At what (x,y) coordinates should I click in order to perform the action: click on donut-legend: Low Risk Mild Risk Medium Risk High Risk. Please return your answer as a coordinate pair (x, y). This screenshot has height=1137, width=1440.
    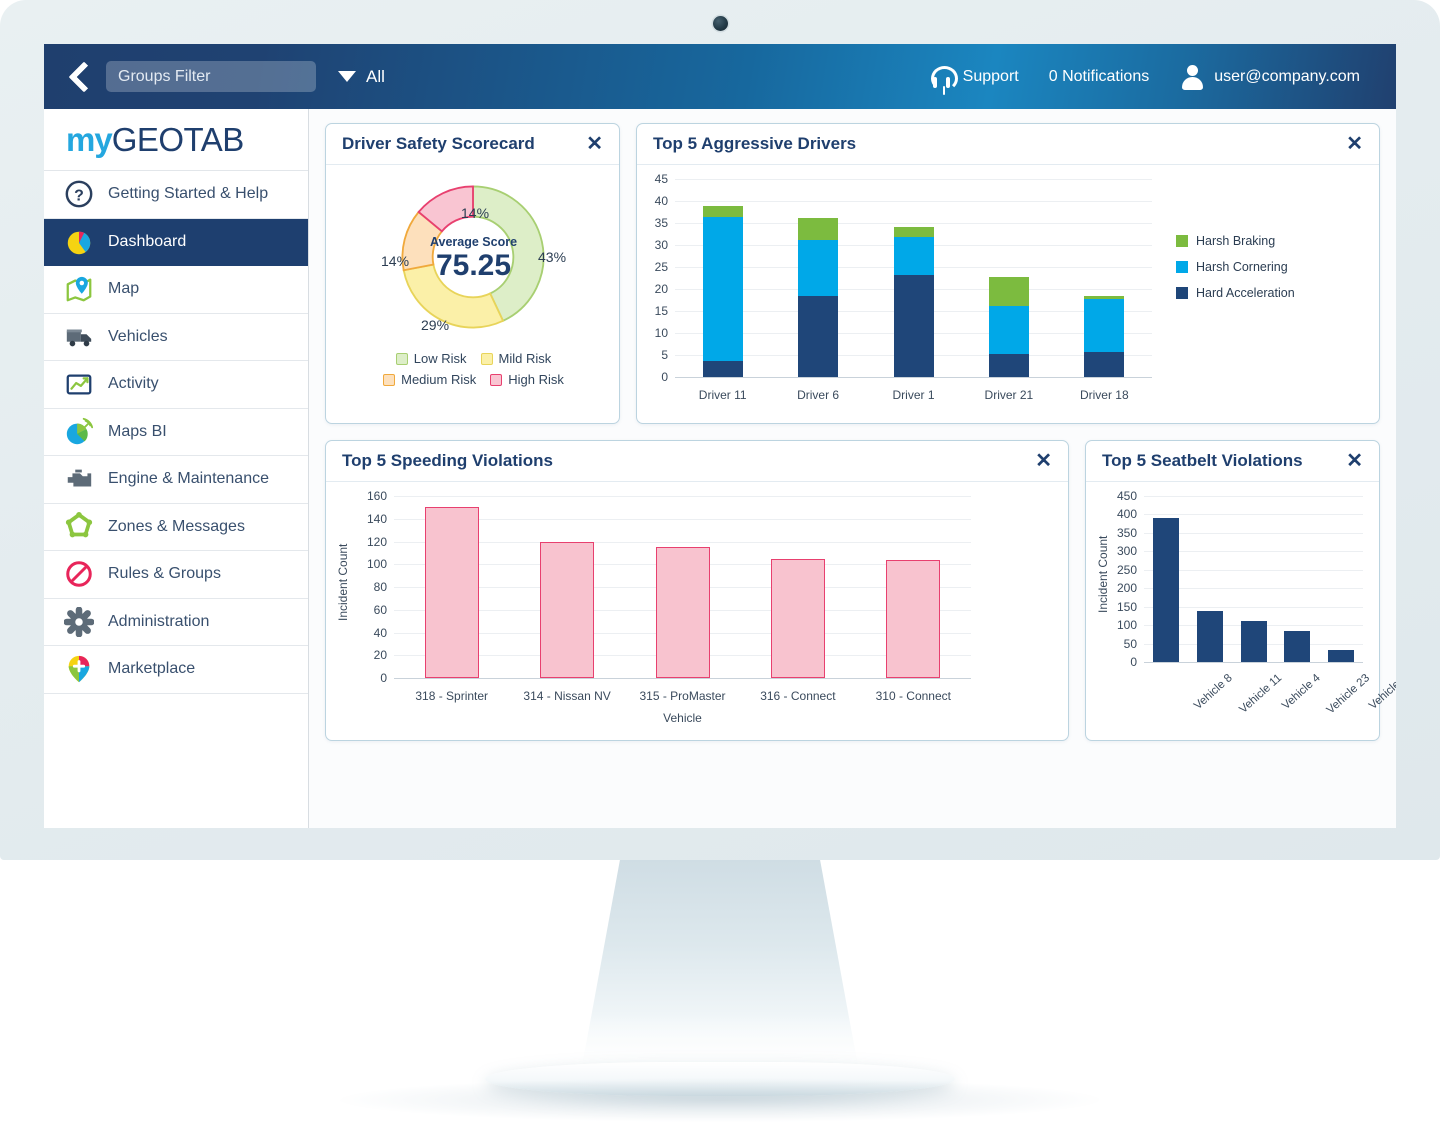
    Looking at the image, I should click on (473, 369).